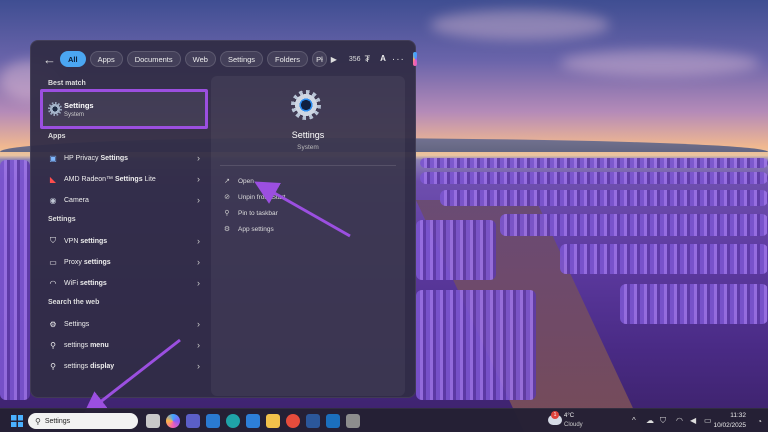 Image resolution: width=768 pixels, height=432 pixels. Describe the element at coordinates (123, 366) in the screenshot. I see `web-result-settings-display: ⚲ settings display ›` at that location.